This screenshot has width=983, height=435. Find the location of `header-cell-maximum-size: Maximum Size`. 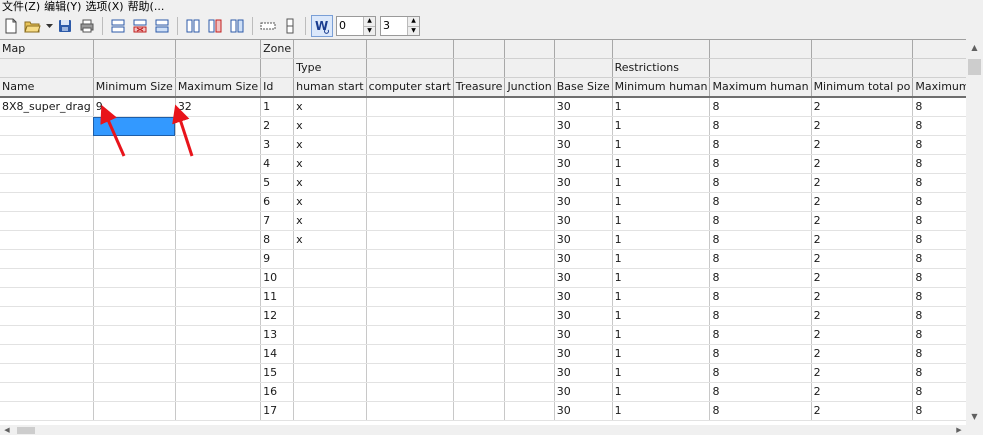

header-cell-maximum-size: Maximum Size is located at coordinates (218, 87).